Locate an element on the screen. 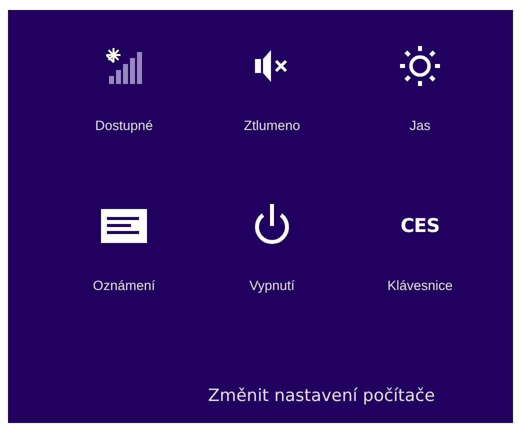 The height and width of the screenshot is (432, 521). quick-setting-button: Ztlumeno is located at coordinates (272, 99).